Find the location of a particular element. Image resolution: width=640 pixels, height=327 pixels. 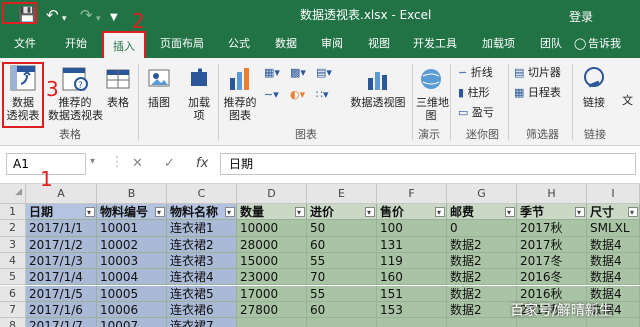

row-header: 8 is located at coordinates (13, 322).